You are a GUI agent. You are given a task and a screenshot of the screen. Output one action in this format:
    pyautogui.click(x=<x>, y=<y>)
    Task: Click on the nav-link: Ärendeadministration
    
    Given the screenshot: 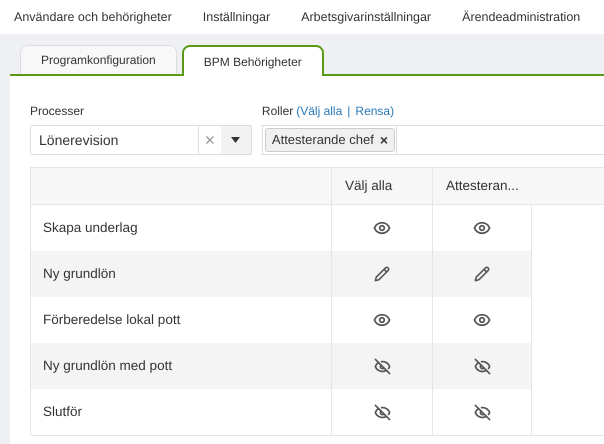 What is the action you would take?
    pyautogui.click(x=521, y=17)
    